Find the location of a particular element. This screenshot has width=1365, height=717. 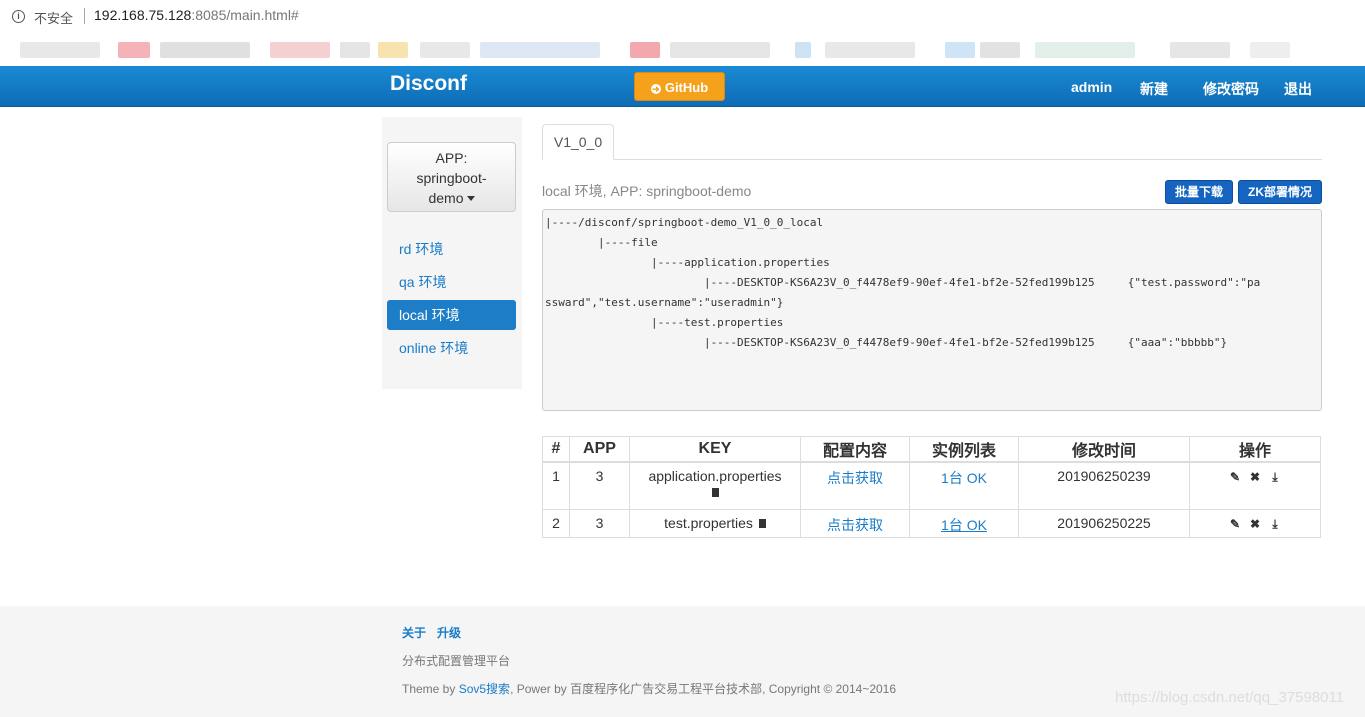

cell-key: test.properties is located at coordinates (715, 523).